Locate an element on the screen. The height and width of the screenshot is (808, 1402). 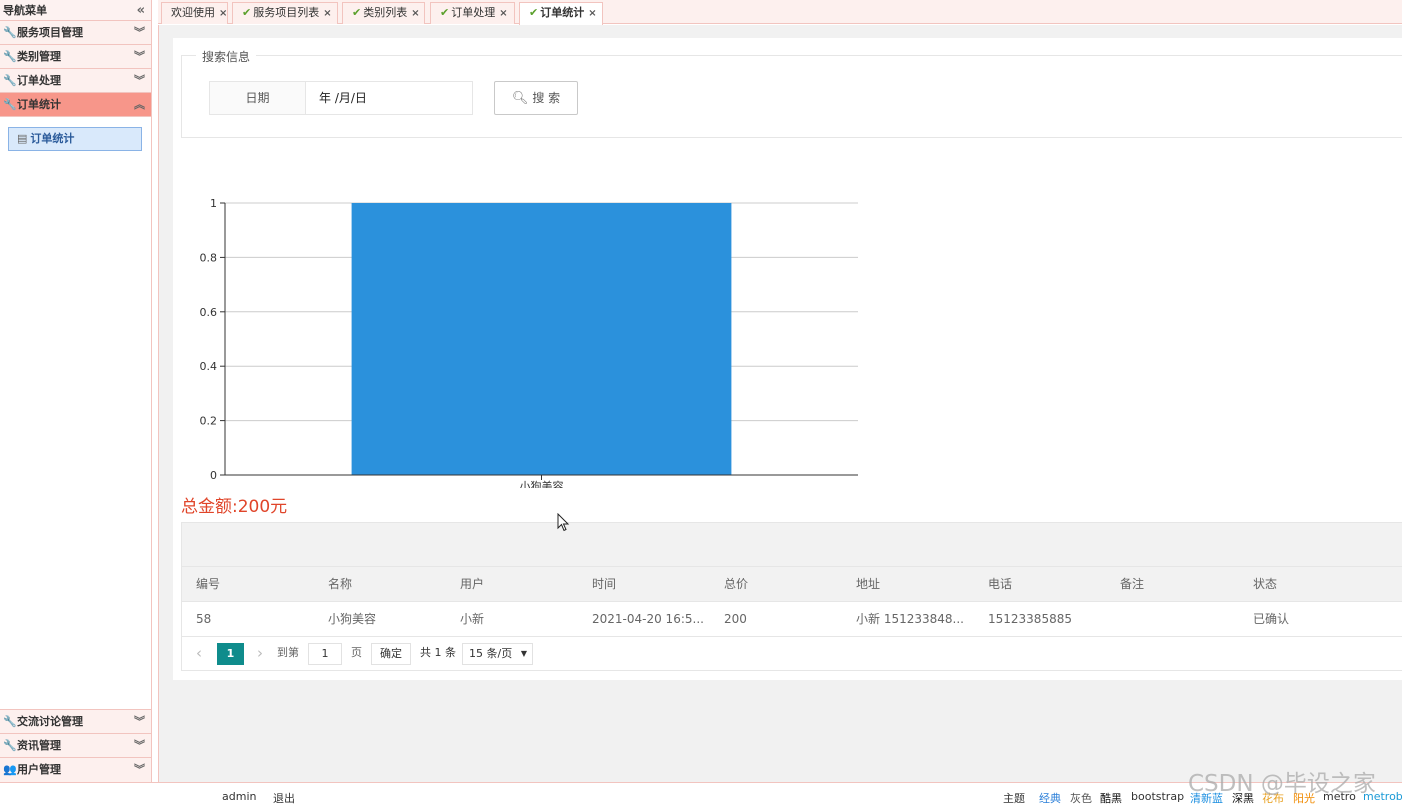
x-tick-label: 小狗美容 is located at coordinates (542, 483).